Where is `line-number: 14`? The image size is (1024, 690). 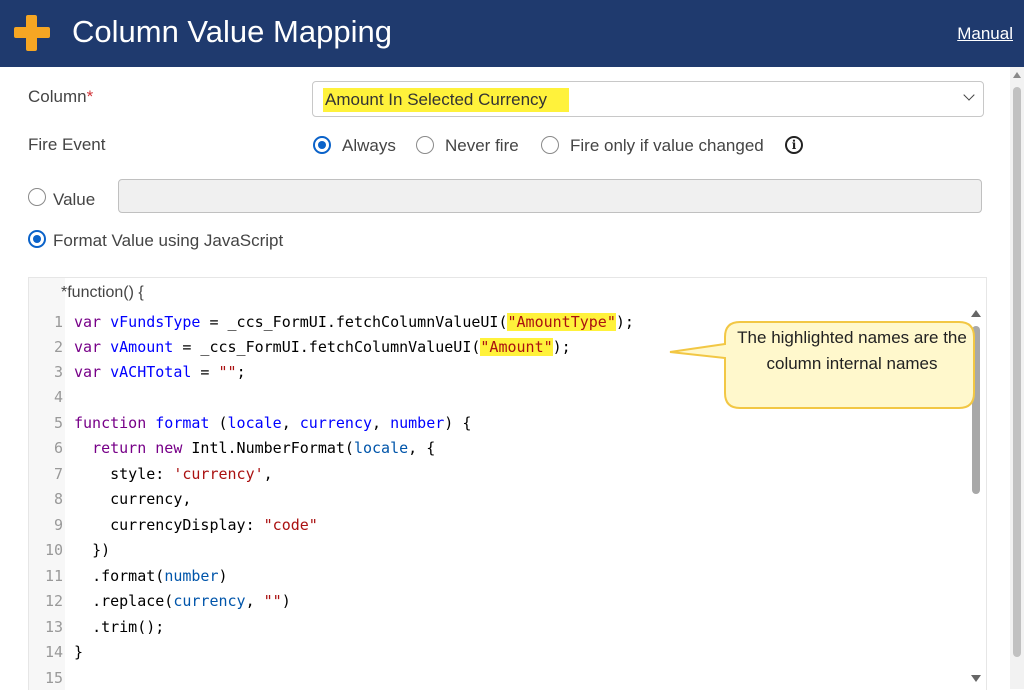 line-number: 14 is located at coordinates (53, 652).